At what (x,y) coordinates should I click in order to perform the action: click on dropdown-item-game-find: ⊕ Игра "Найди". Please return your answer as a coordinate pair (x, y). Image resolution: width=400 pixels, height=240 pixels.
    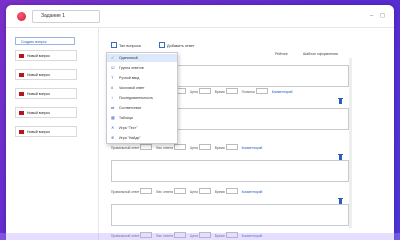
    Looking at the image, I should click on (142, 138).